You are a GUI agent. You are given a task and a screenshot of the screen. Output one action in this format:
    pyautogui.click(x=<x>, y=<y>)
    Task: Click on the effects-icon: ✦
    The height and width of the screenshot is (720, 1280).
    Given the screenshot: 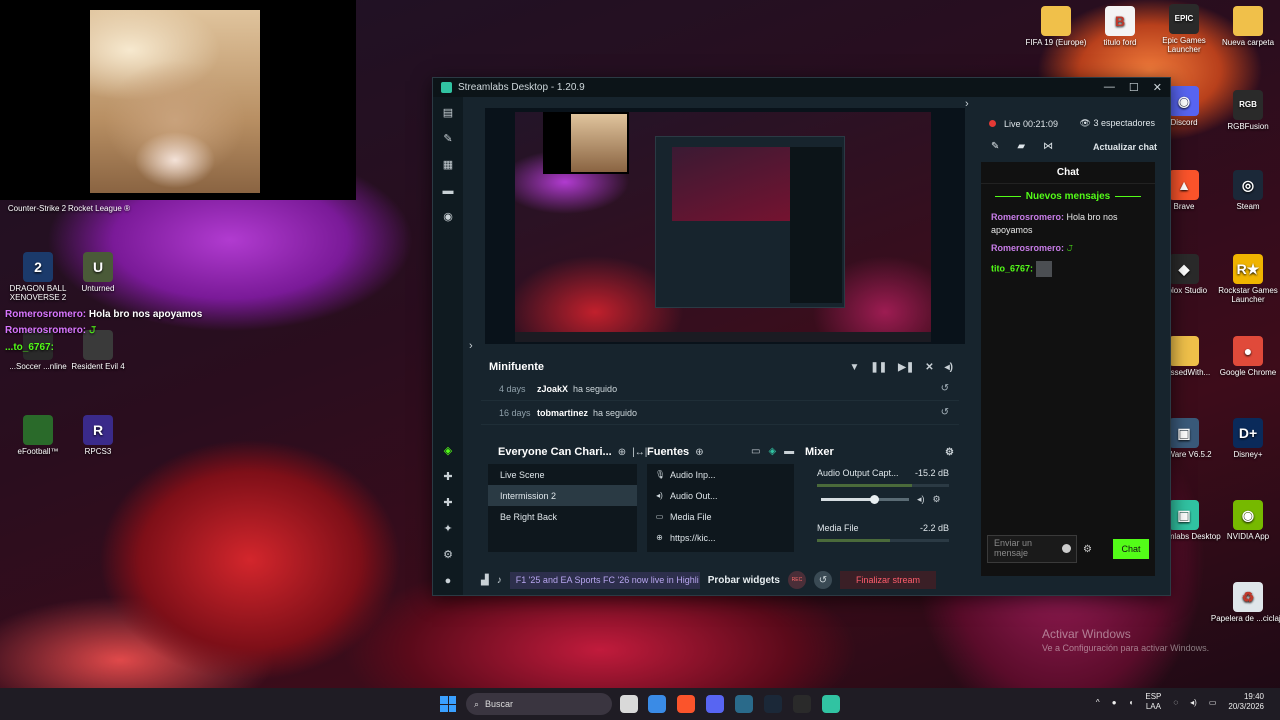 What is the action you would take?
    pyautogui.click(x=448, y=529)
    